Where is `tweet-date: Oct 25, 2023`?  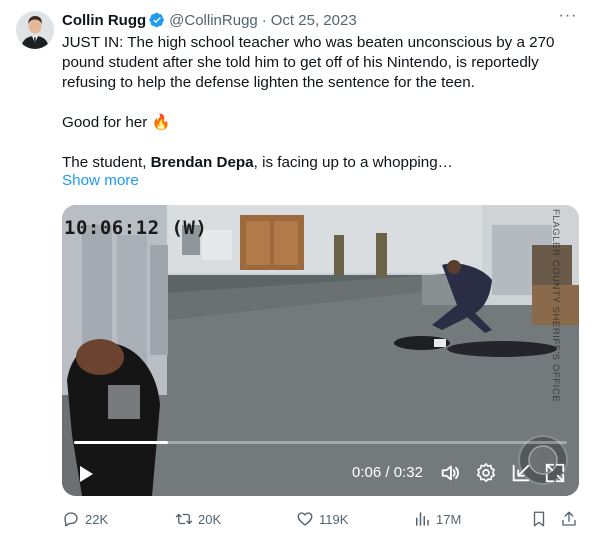 tweet-date: Oct 25, 2023 is located at coordinates (314, 20).